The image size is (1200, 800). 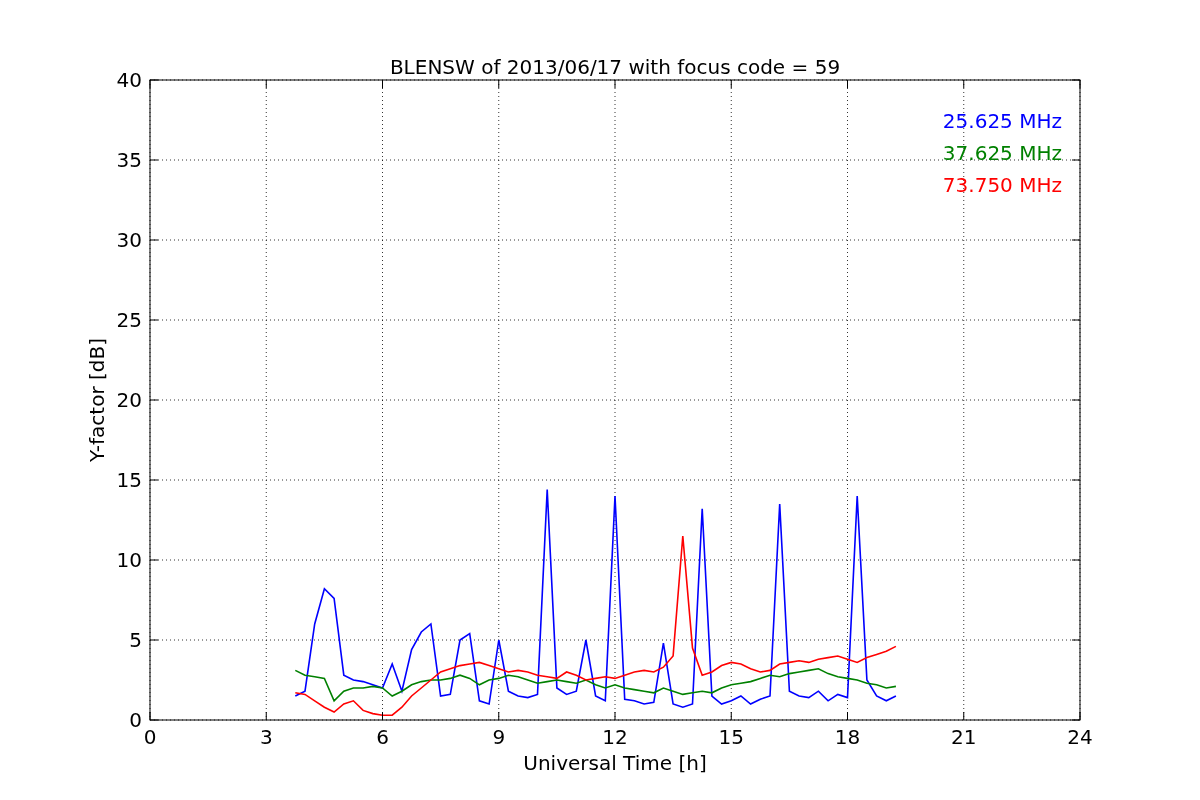 I want to click on tick-label: 12, so click(x=615, y=737).